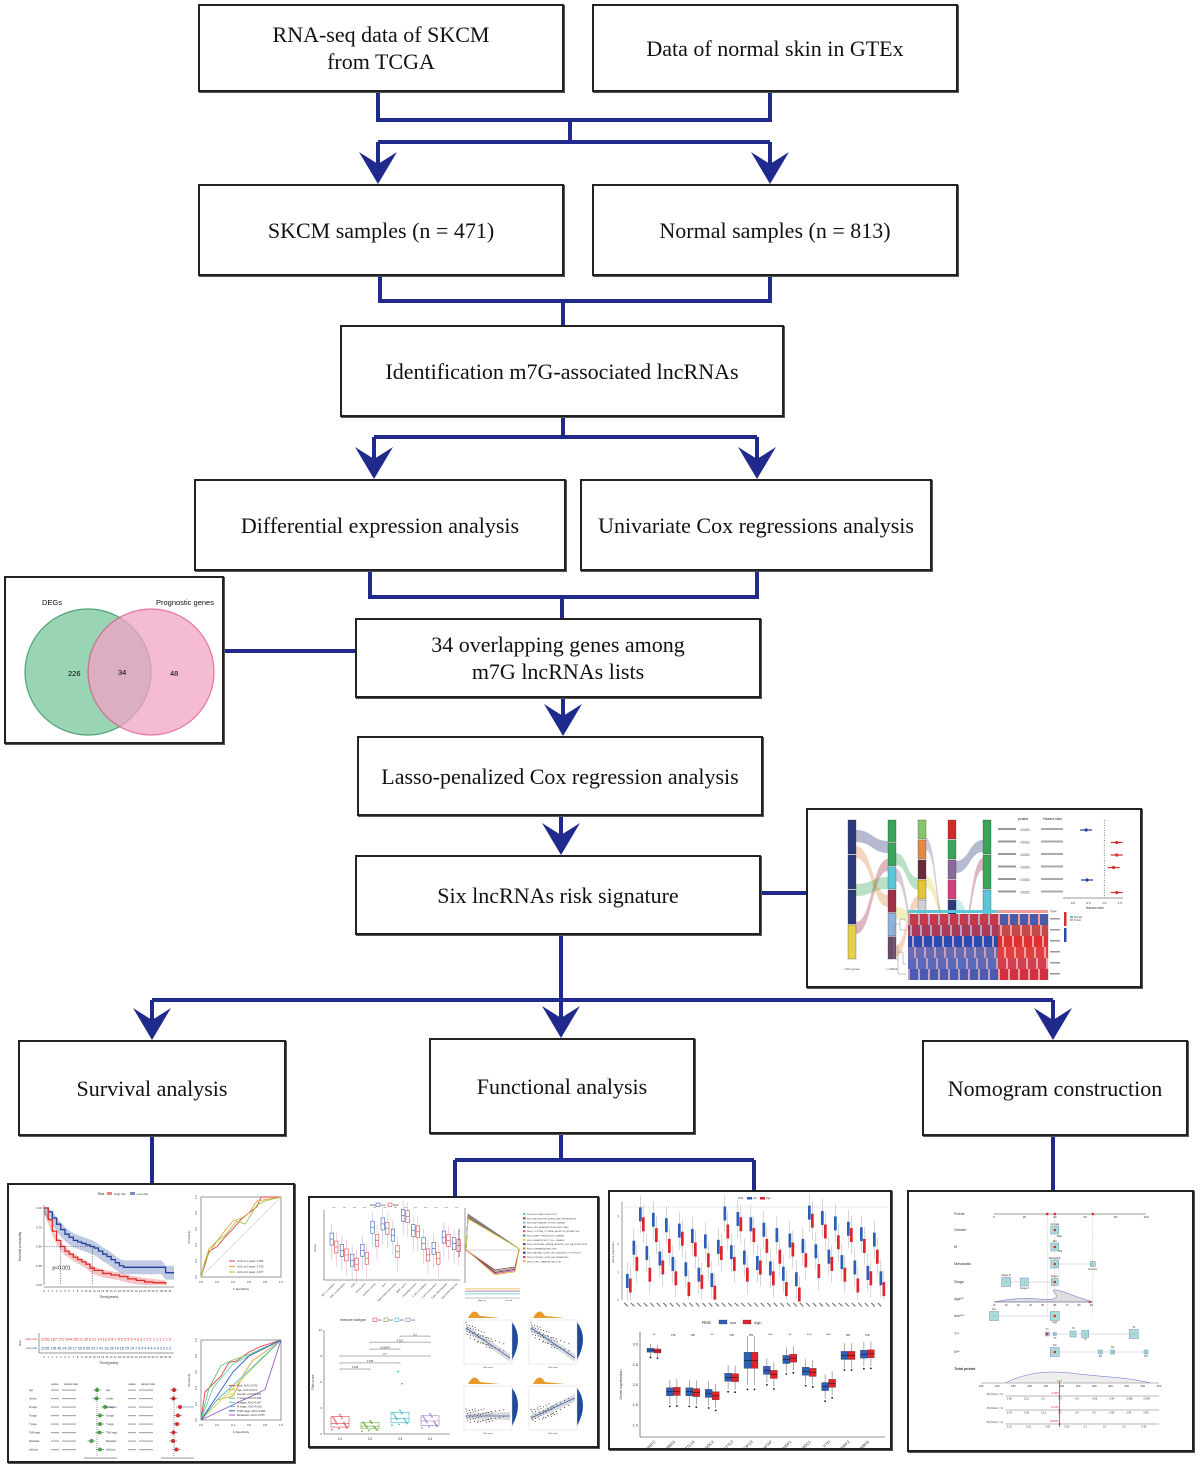 The height and width of the screenshot is (1466, 1200). Describe the element at coordinates (713, 1334) in the screenshot. I see `bottom-significance: **` at that location.